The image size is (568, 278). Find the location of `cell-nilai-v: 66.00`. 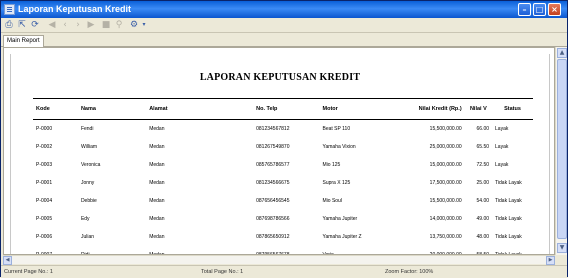

cell-nilai-v: 66.00 is located at coordinates (483, 129).